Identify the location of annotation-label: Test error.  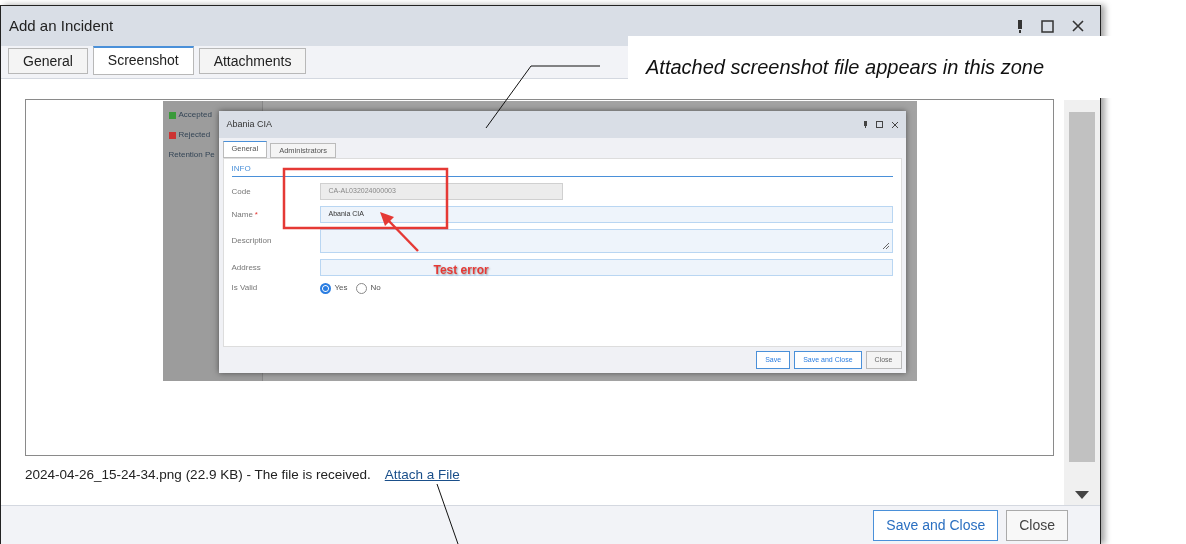
(461, 270).